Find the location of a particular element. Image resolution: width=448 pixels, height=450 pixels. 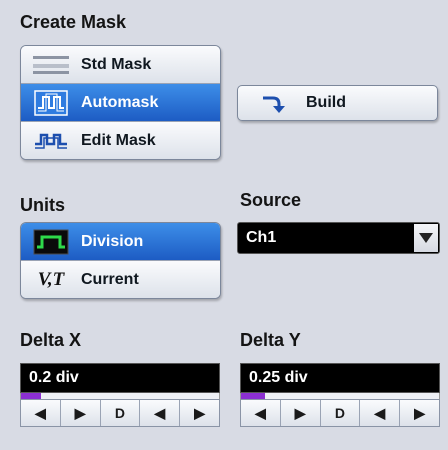

std-mask-button: Std Mask is located at coordinates (120, 65).